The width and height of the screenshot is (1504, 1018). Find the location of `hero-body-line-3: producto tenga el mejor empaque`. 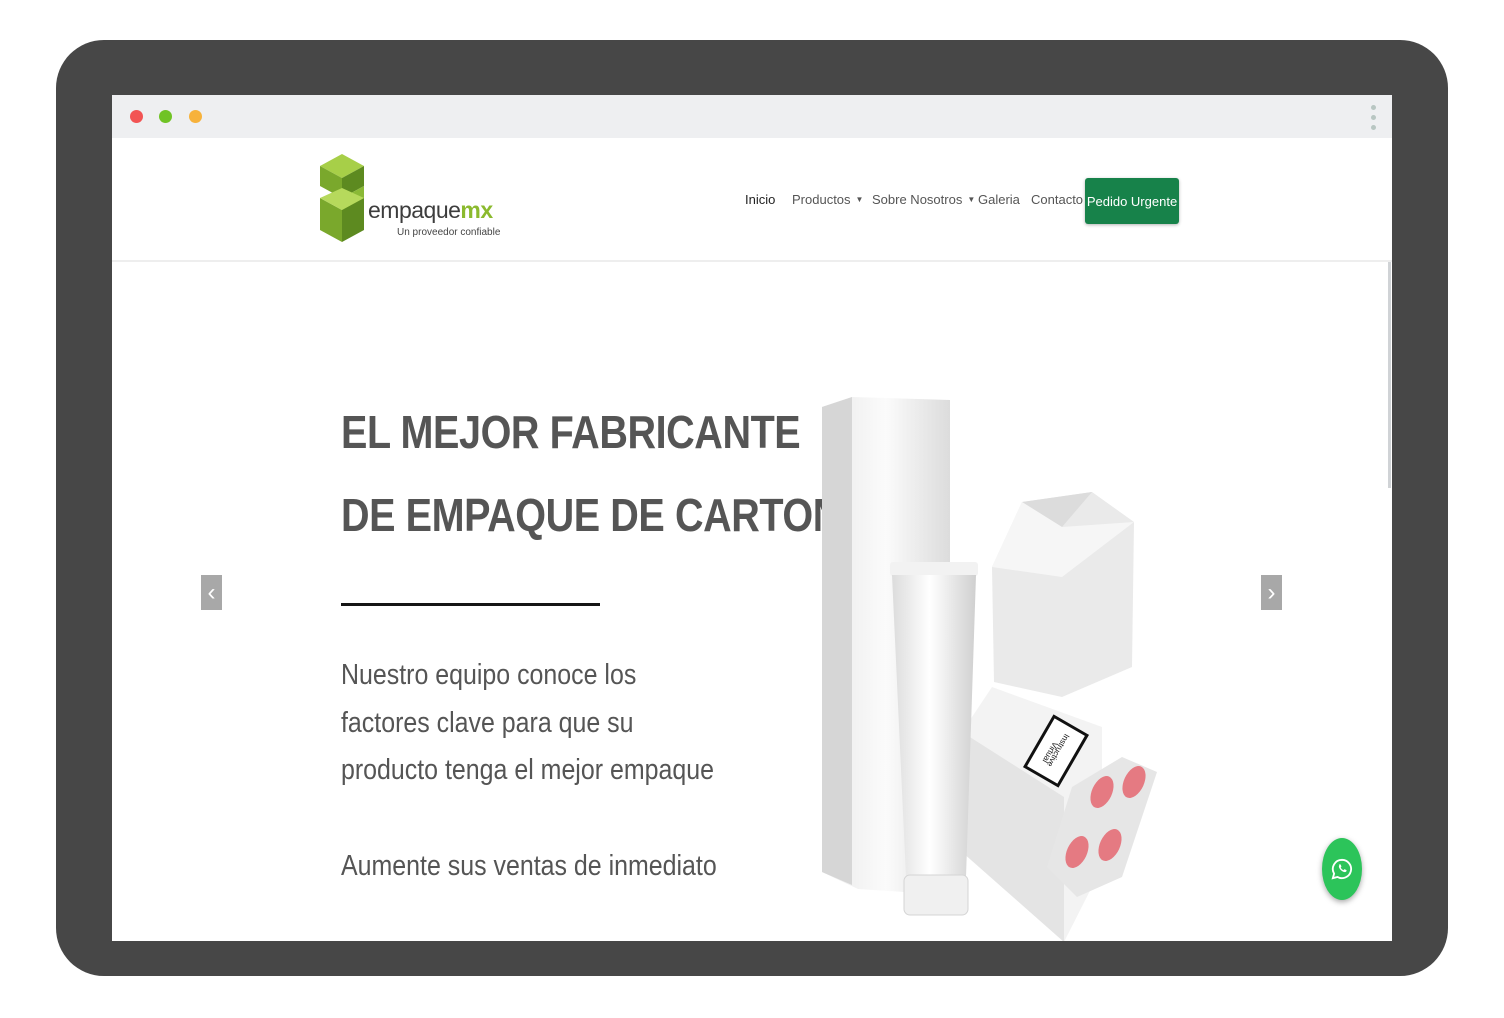

hero-body-line-3: producto tenga el mejor empaque is located at coordinates (527, 770).